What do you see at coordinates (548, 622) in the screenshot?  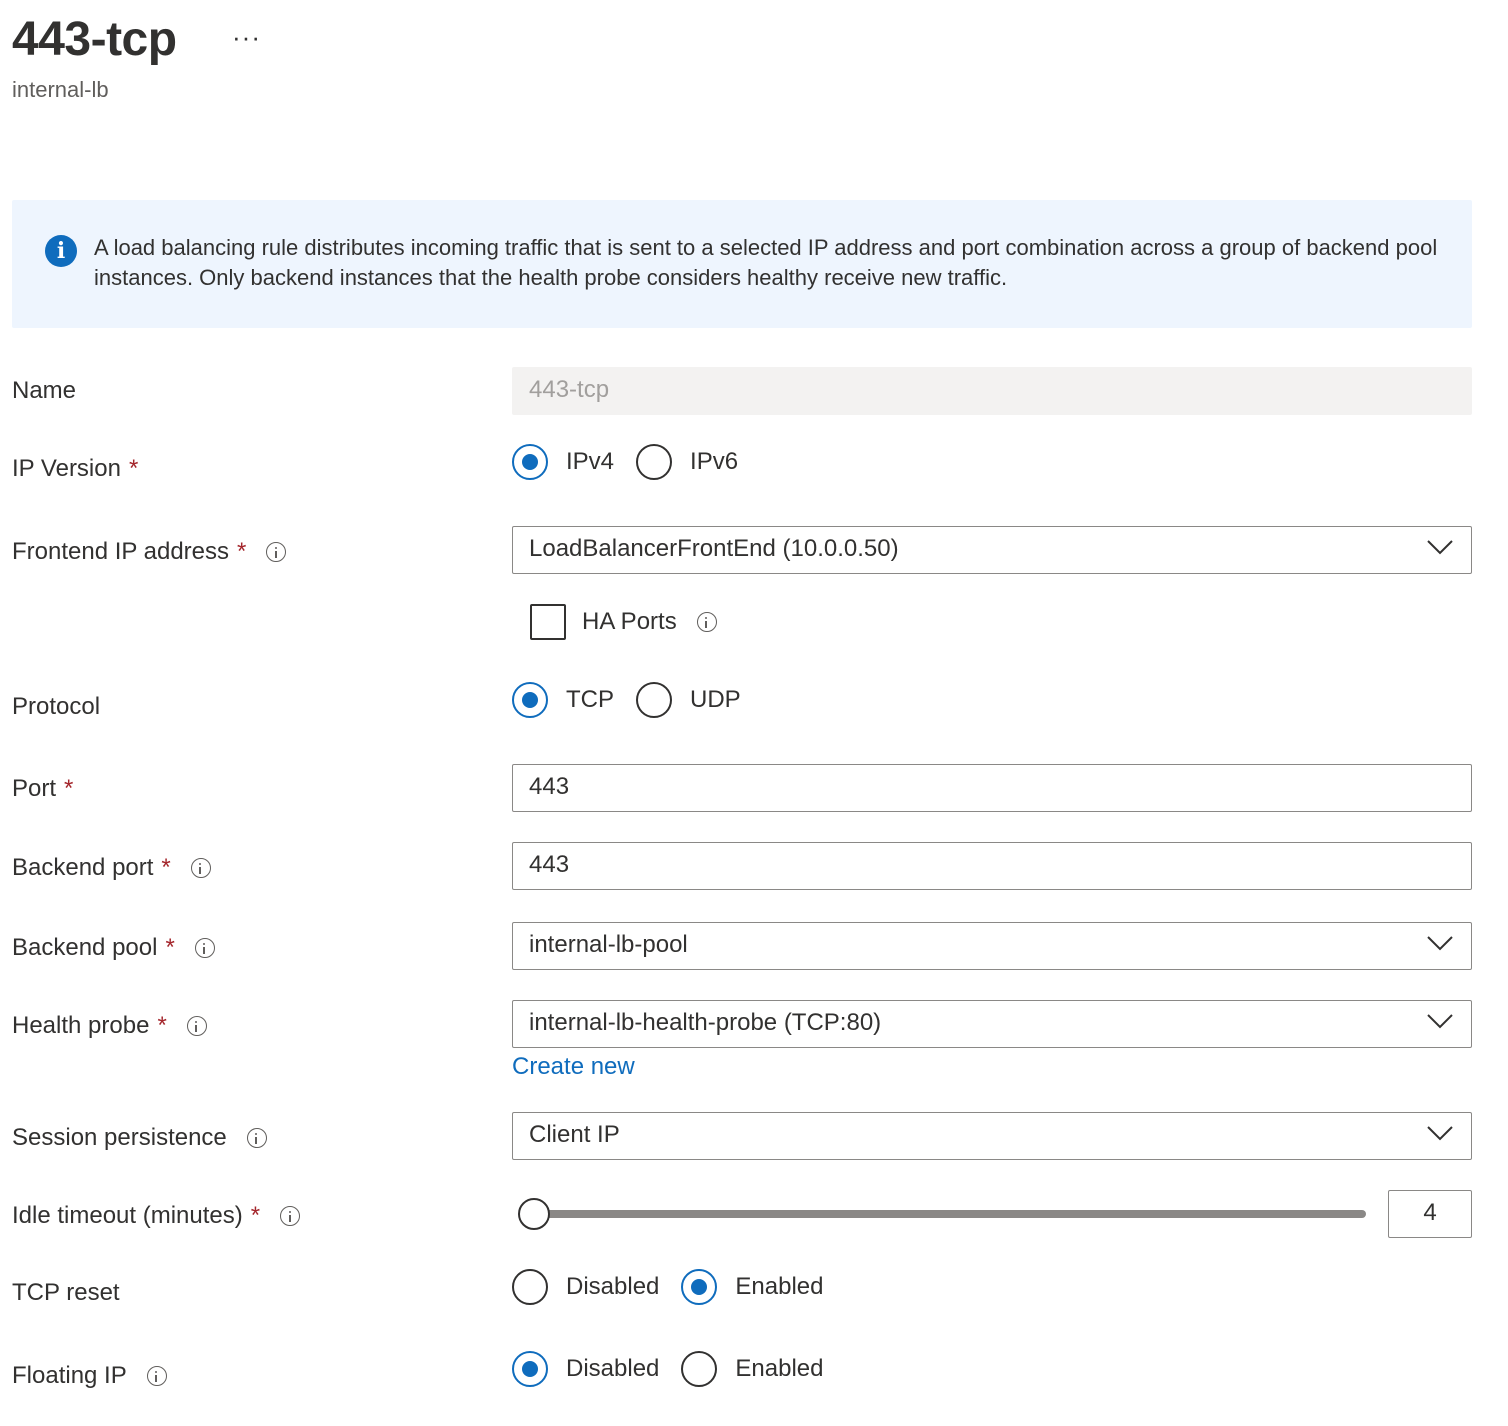 I see `ha-ports-checkbox` at bounding box center [548, 622].